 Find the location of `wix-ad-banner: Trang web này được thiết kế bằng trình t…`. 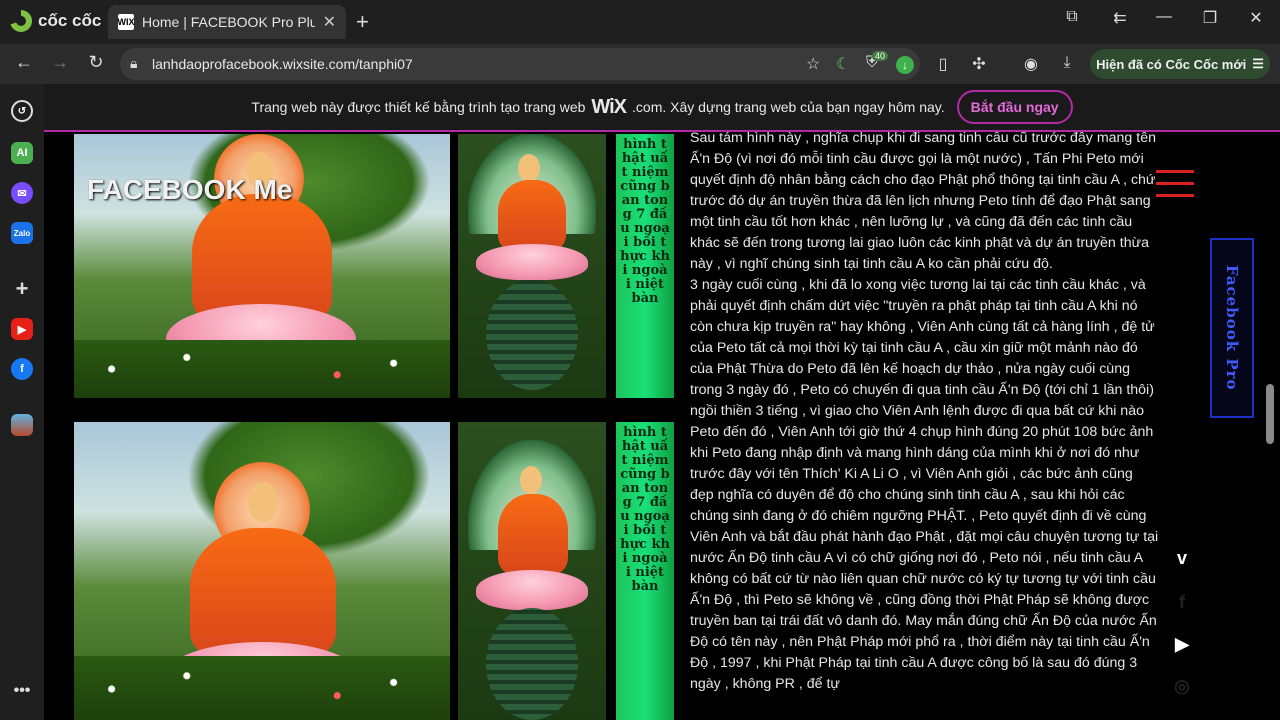

wix-ad-banner: Trang web này được thiết kế bằng trình t… is located at coordinates (662, 108).